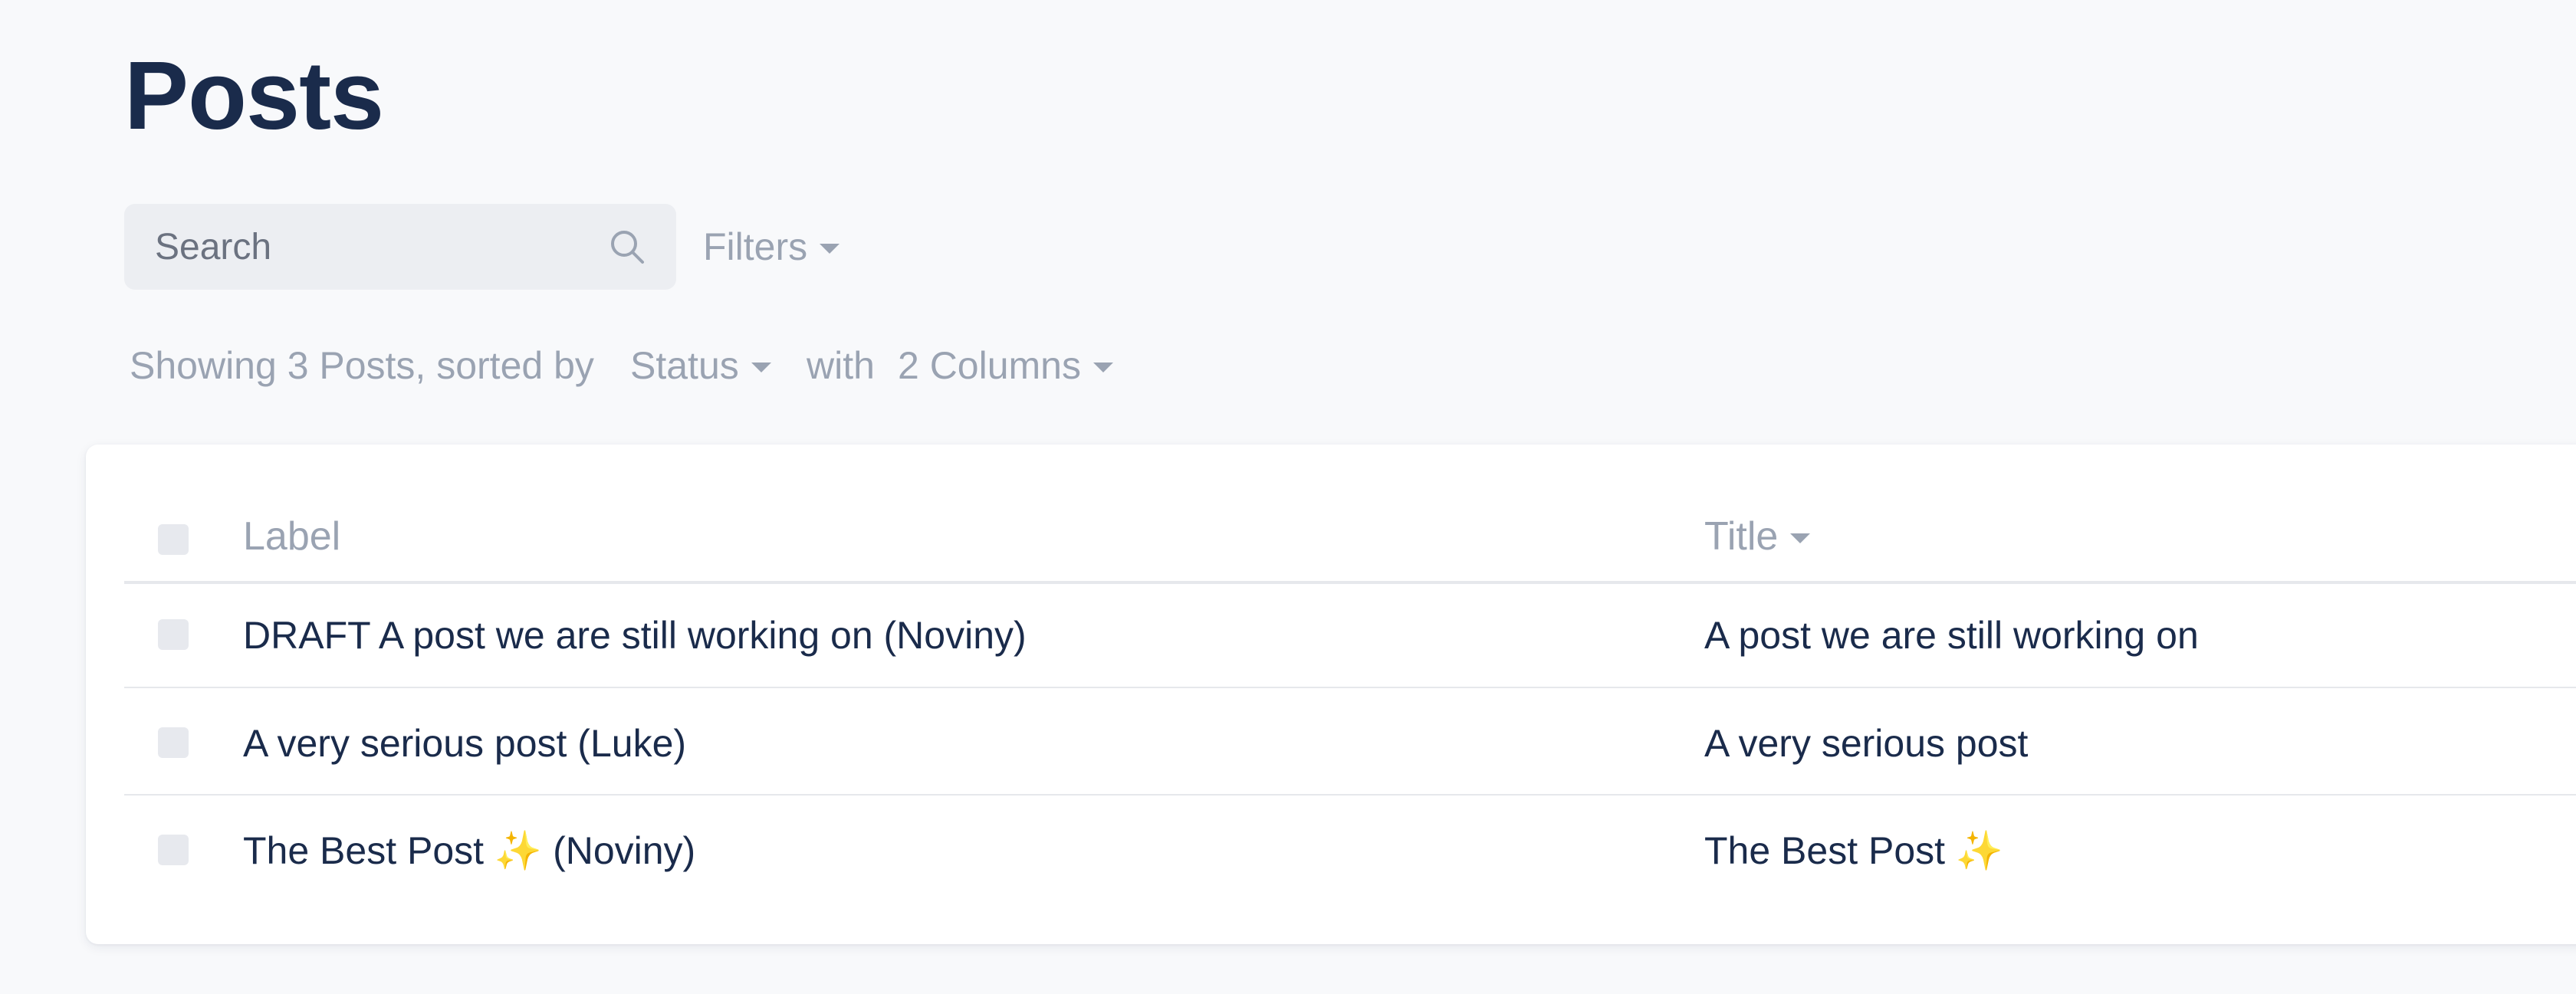 Image resolution: width=2576 pixels, height=994 pixels. I want to click on page-title: Posts, so click(254, 95).